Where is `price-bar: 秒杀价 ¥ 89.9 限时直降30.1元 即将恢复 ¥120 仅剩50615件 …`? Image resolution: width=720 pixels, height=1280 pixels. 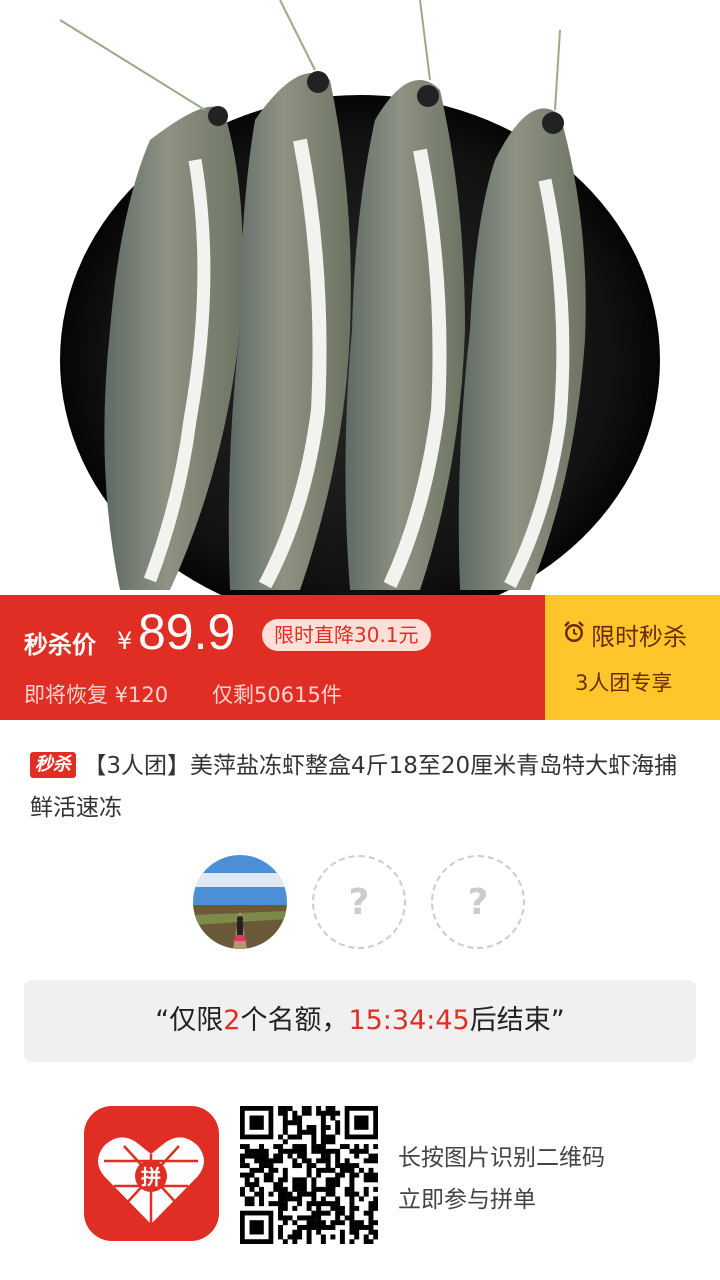
price-bar: 秒杀价 ¥ 89.9 限时直降30.1元 即将恢复 ¥120 仅剩50615件 … is located at coordinates (360, 657).